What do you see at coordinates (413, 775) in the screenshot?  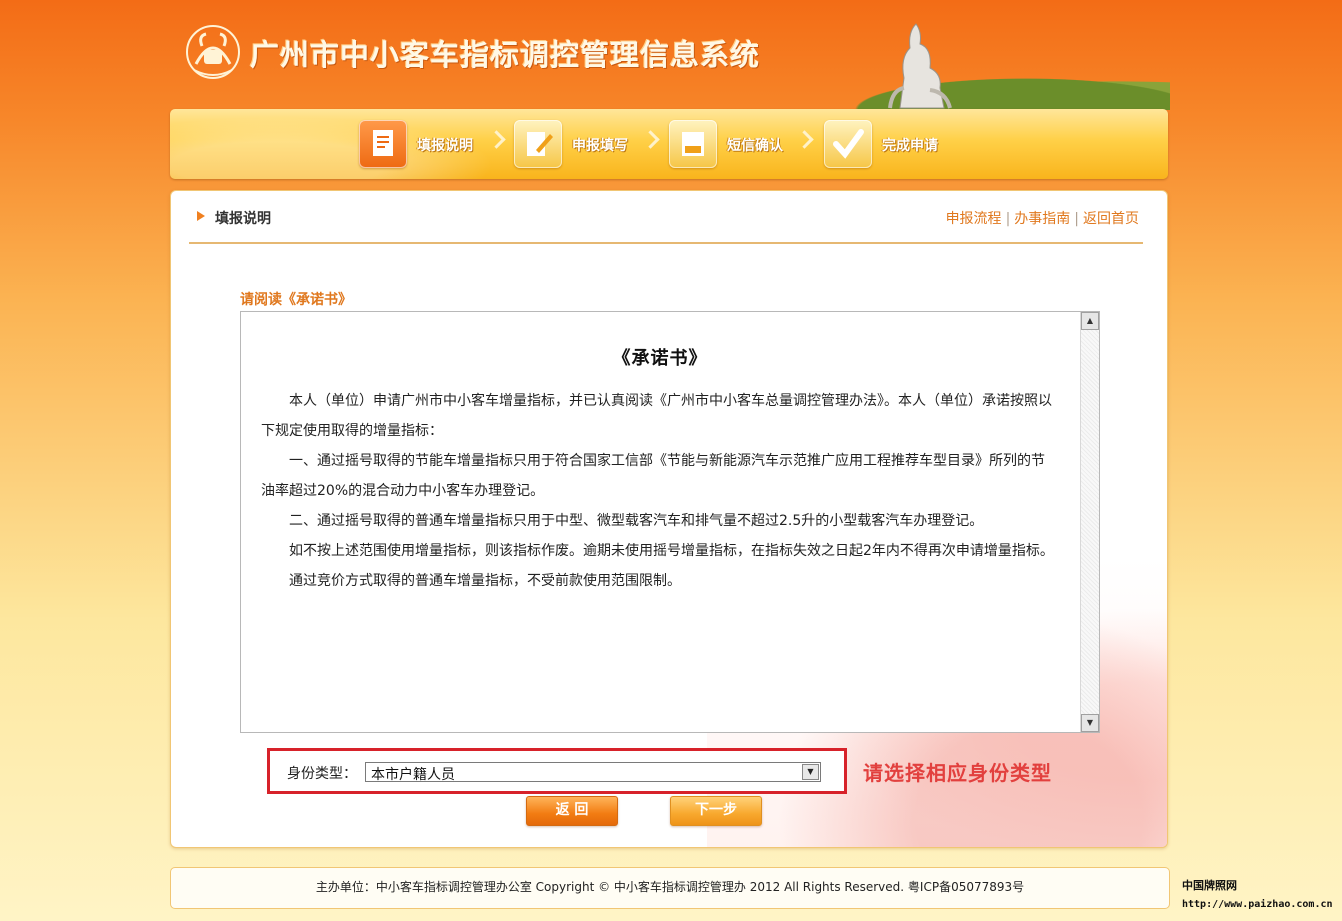 I see `identity-type-value: 本市户籍人员` at bounding box center [413, 775].